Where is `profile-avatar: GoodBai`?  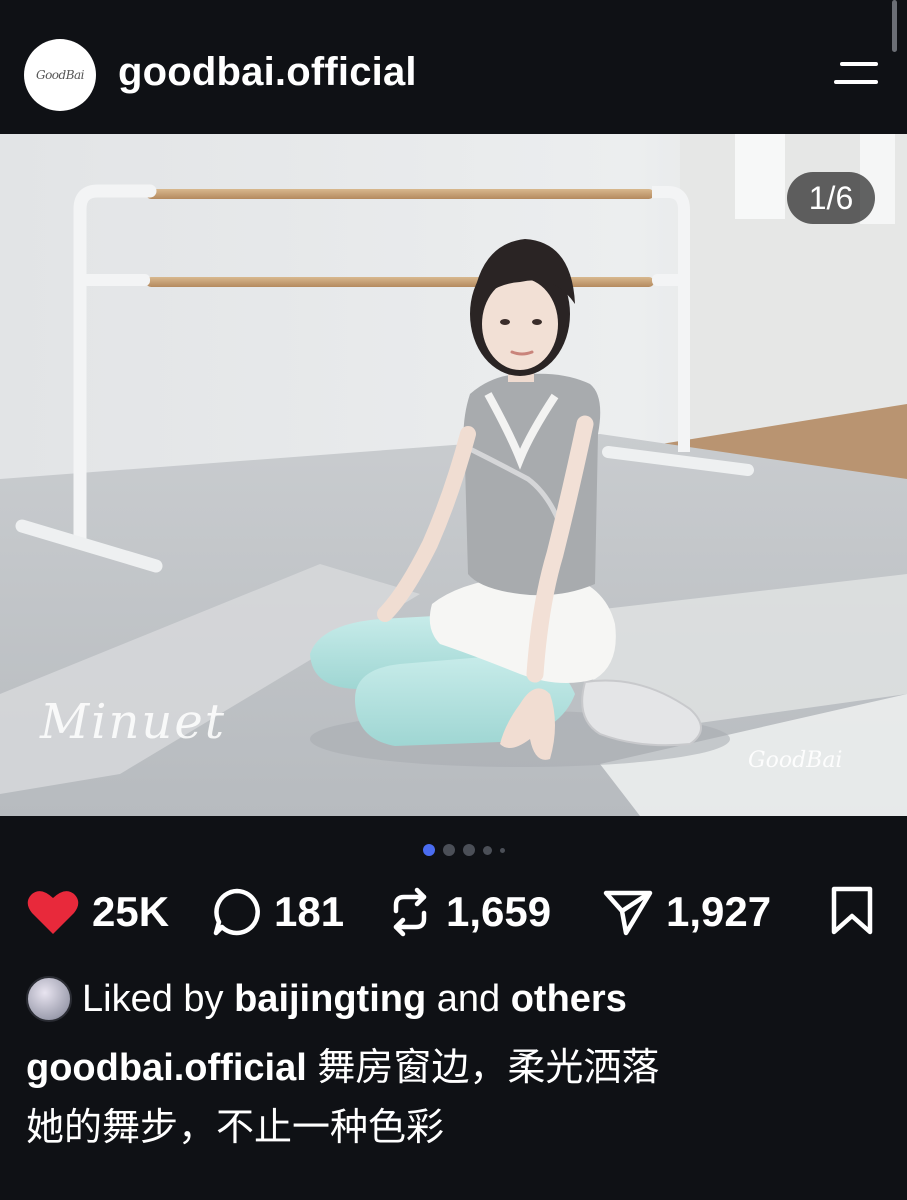 profile-avatar: GoodBai is located at coordinates (60, 75).